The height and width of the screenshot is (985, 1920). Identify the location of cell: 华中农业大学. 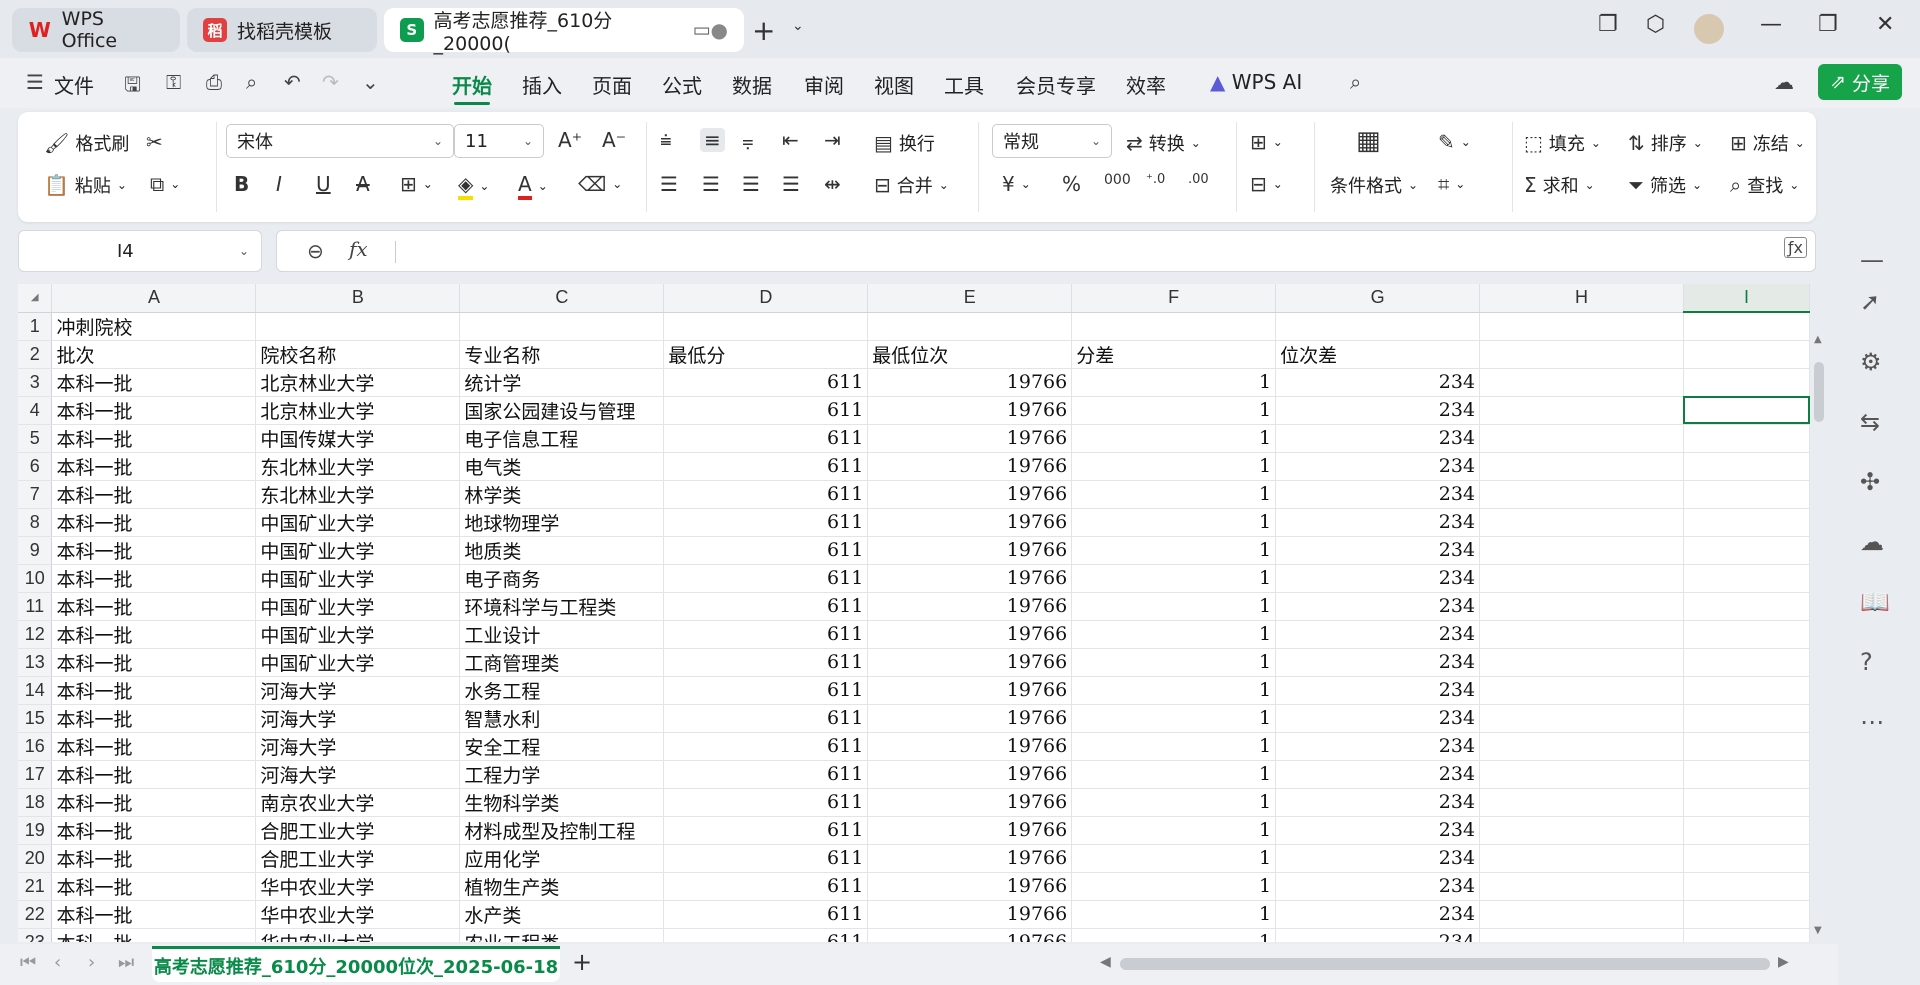
(358, 886).